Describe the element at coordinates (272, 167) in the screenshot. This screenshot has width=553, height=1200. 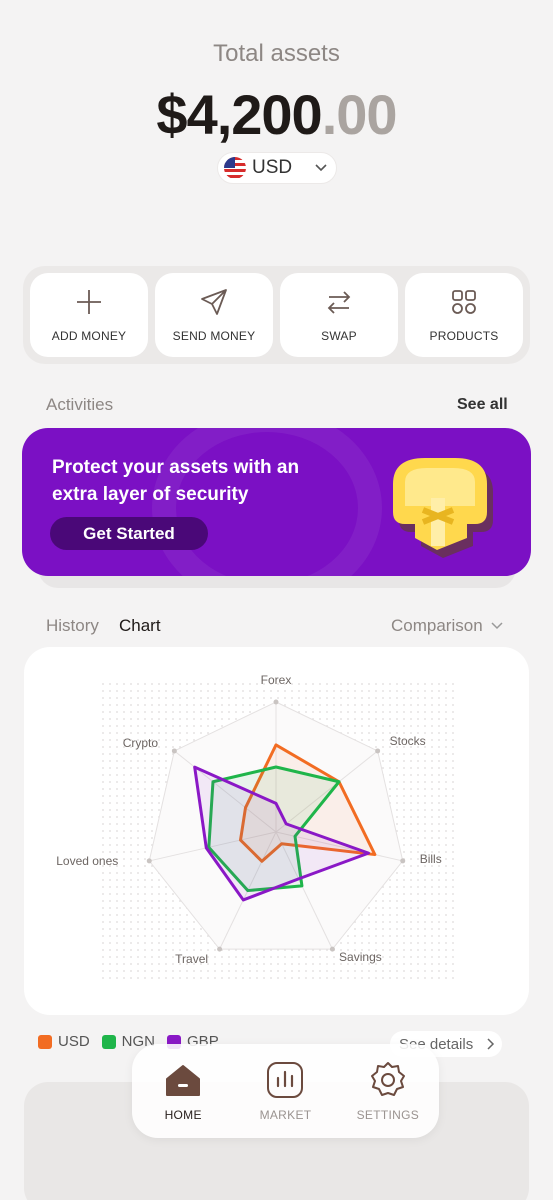
I see `currency-code: USD` at that location.